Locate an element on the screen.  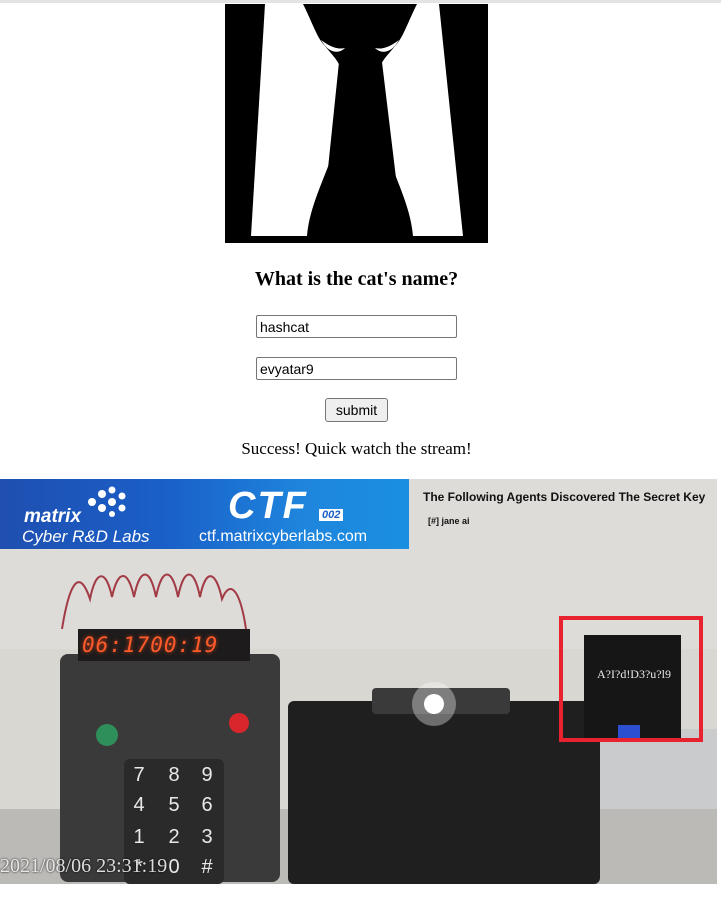
keypad-key: 9 is located at coordinates (207, 775).